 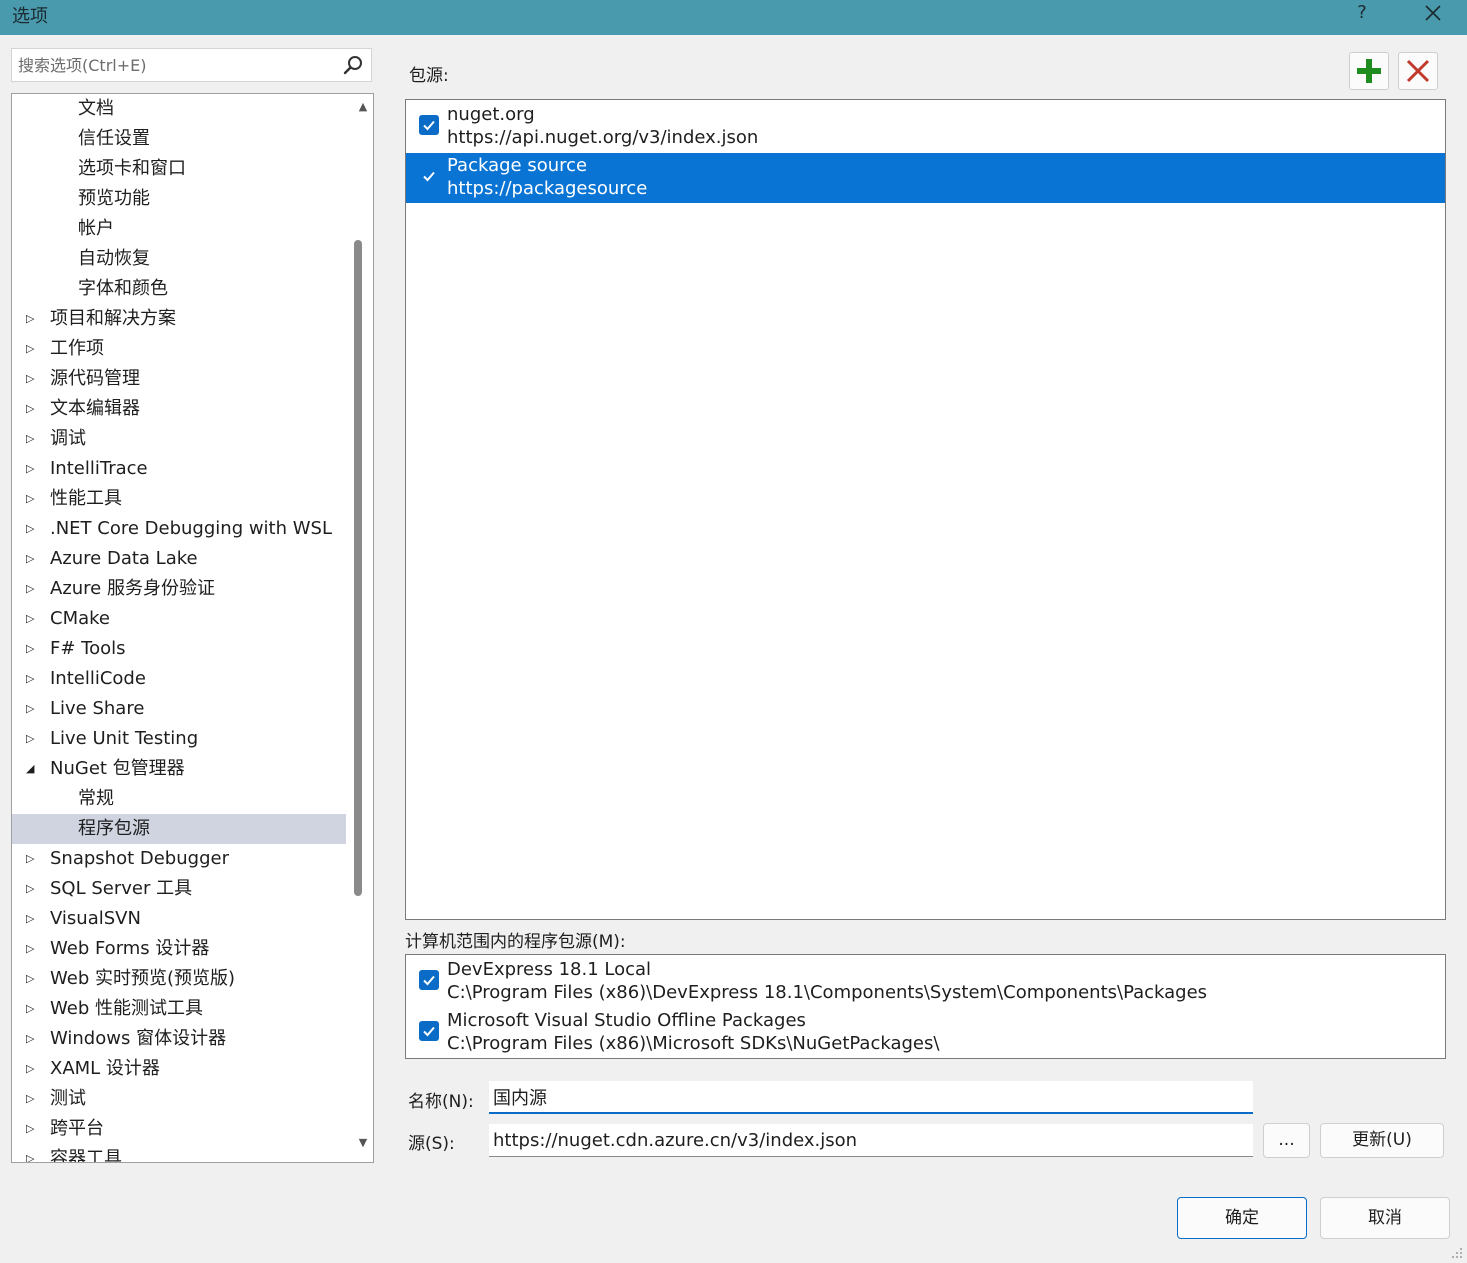 I want to click on tree-item-label: 预览功能, so click(x=114, y=198).